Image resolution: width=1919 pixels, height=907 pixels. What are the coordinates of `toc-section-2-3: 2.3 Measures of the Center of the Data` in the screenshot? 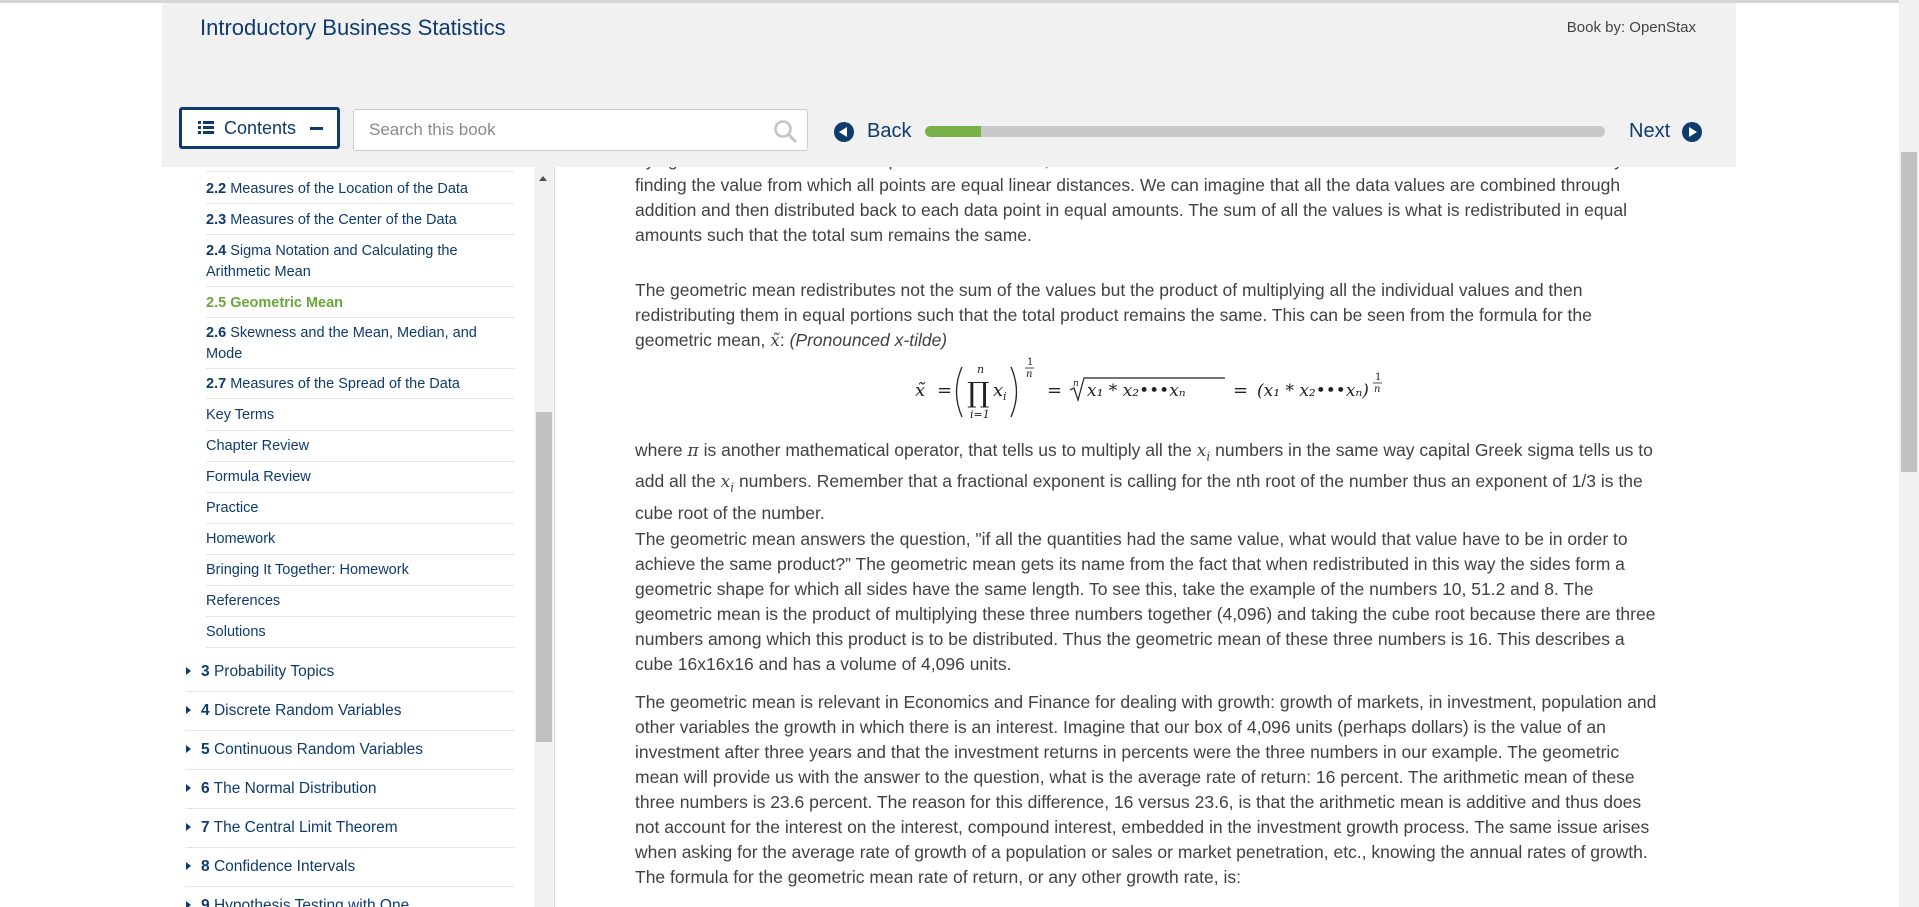 It's located at (360, 222).